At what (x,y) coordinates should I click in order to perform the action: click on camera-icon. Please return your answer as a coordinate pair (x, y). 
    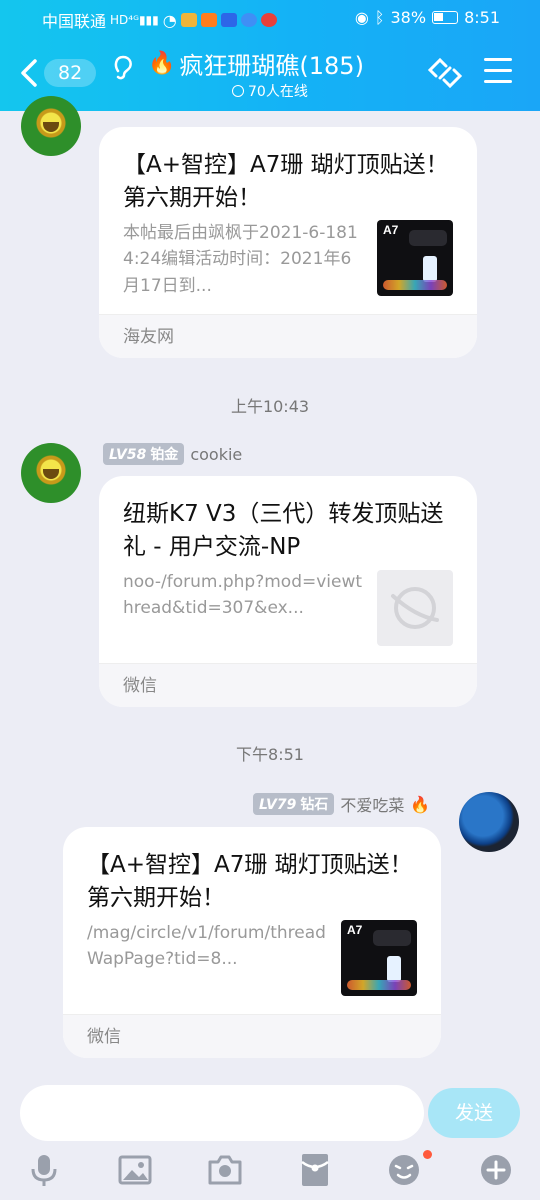
    Looking at the image, I should click on (225, 1170).